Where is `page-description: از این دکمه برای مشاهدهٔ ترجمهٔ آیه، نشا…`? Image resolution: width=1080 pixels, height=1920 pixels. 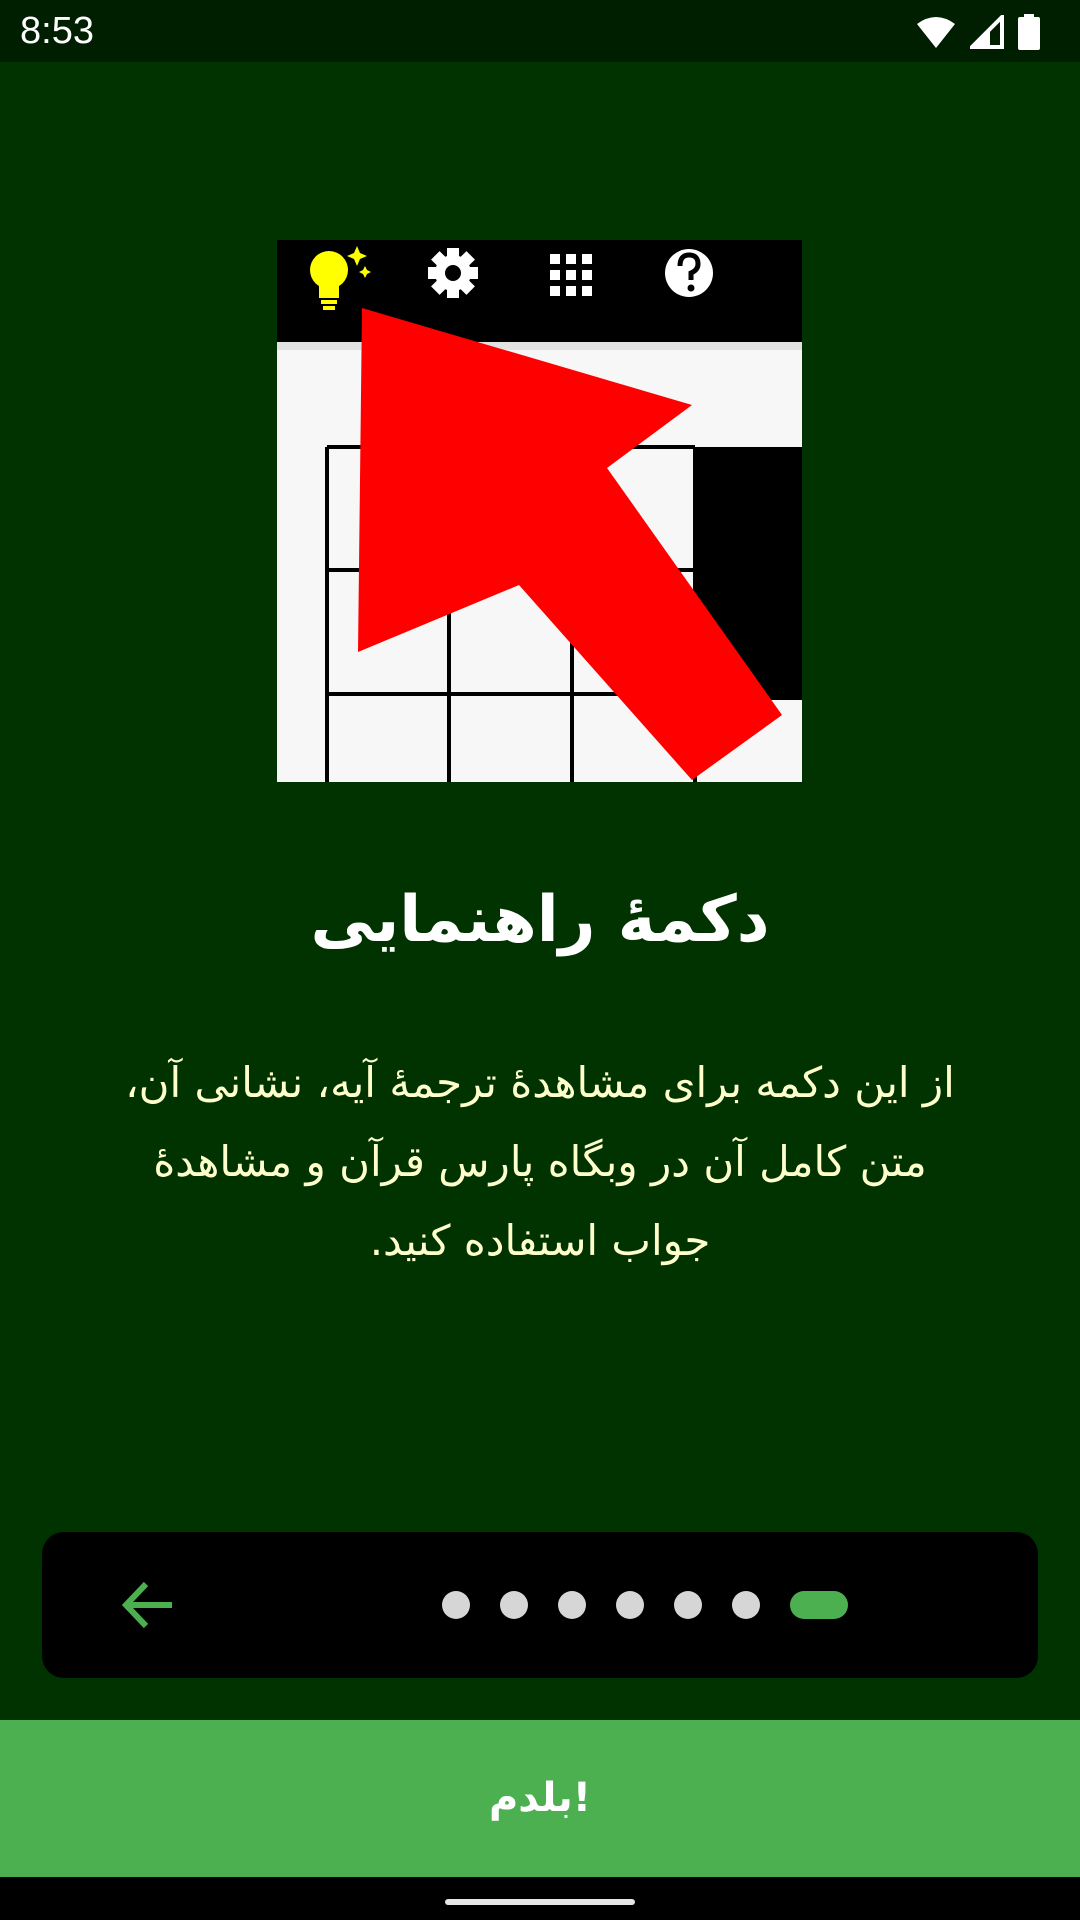 page-description: از این دکمه برای مشاهدهٔ ترجمهٔ آیه، نشا… is located at coordinates (540, 1161).